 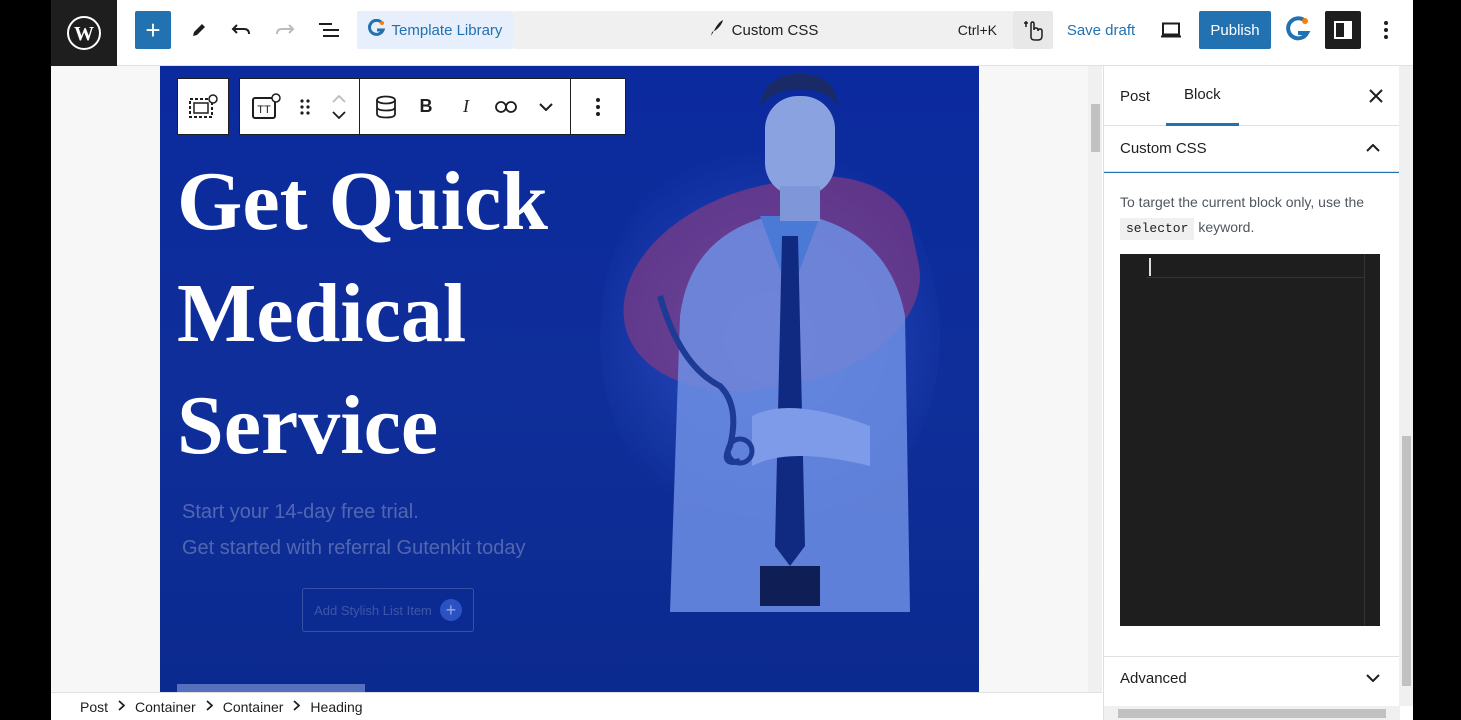 What do you see at coordinates (1373, 147) in the screenshot?
I see `chevron-up-icon` at bounding box center [1373, 147].